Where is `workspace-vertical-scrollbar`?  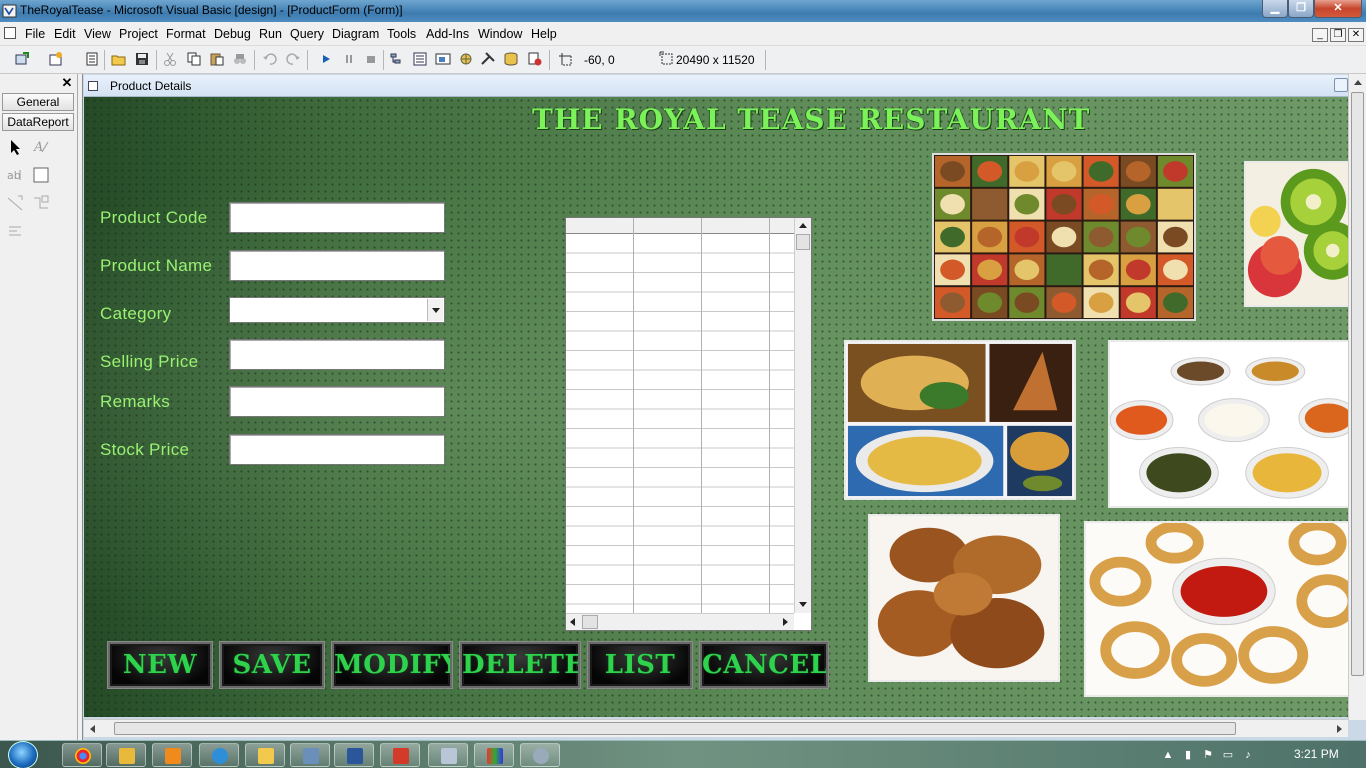 workspace-vertical-scrollbar is located at coordinates (1357, 397).